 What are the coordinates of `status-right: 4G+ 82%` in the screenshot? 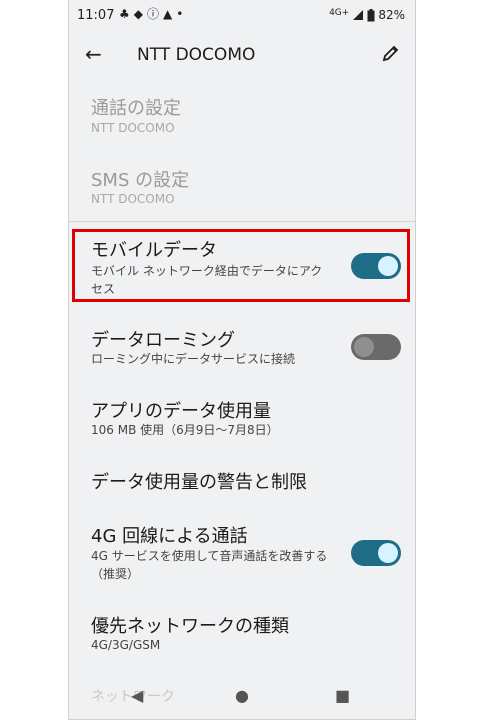 It's located at (367, 15).